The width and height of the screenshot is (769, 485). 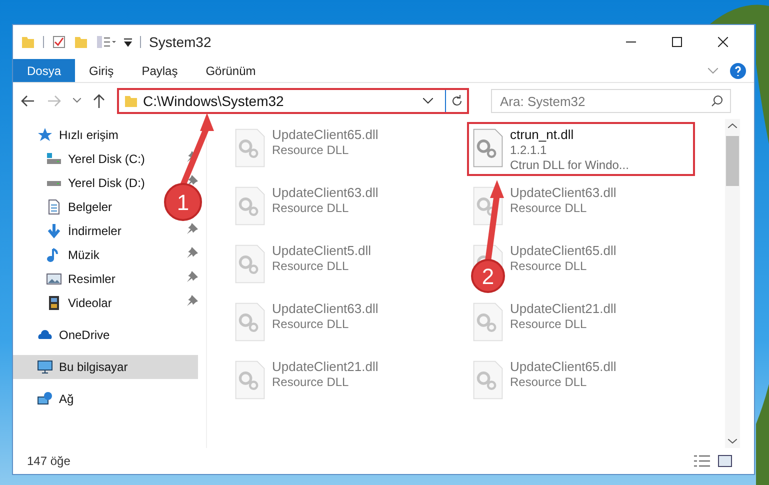 What do you see at coordinates (77, 101) in the screenshot?
I see `recent-caret-icon` at bounding box center [77, 101].